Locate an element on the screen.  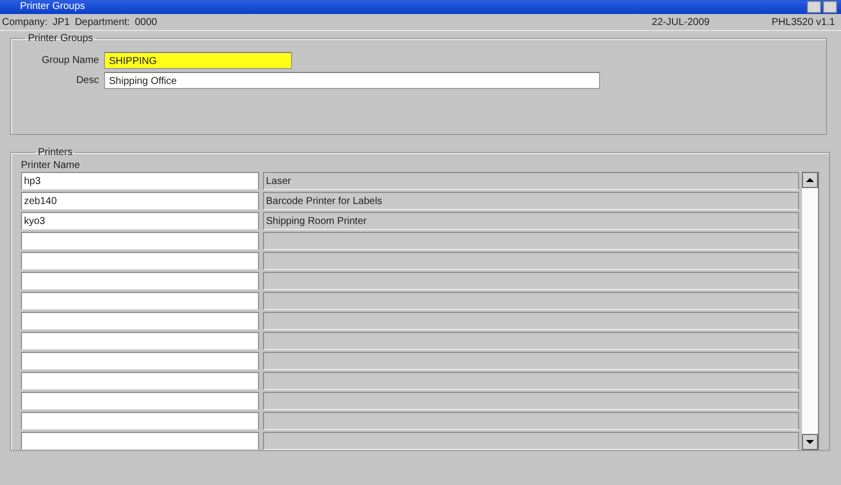
input-field: Shipping Office is located at coordinates (352, 80).